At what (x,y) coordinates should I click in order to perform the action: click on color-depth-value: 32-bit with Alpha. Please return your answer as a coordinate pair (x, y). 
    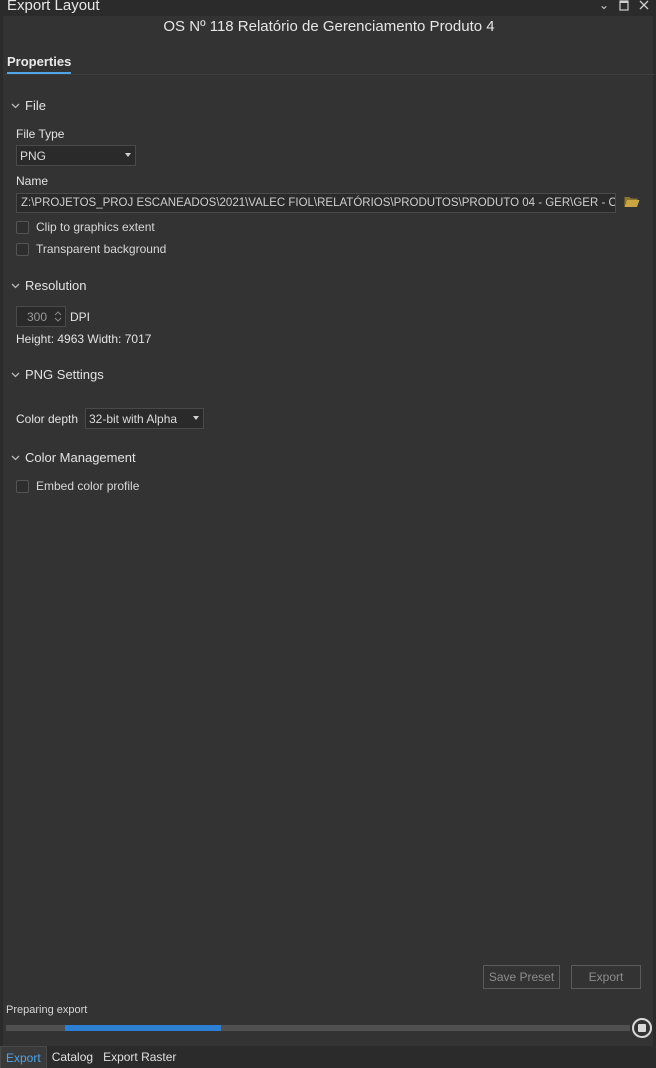
    Looking at the image, I should click on (133, 419).